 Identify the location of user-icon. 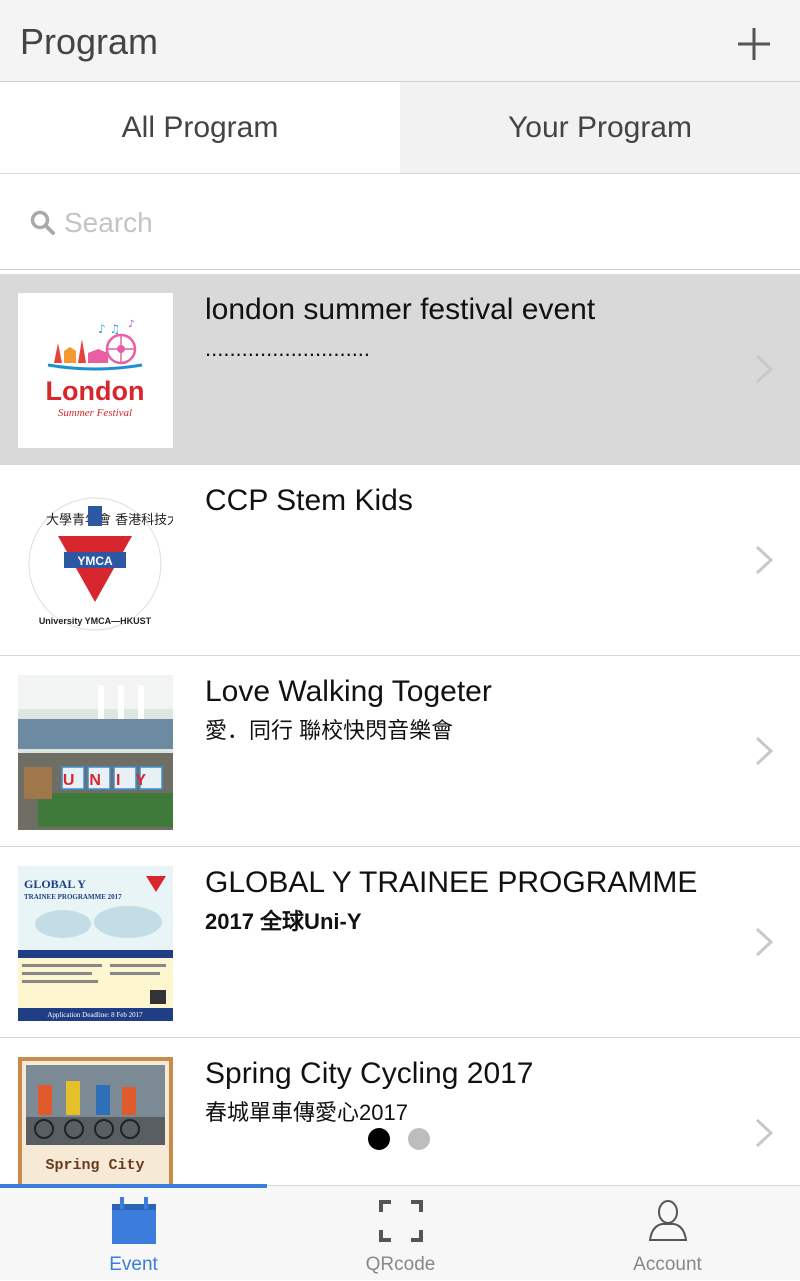
(668, 1220).